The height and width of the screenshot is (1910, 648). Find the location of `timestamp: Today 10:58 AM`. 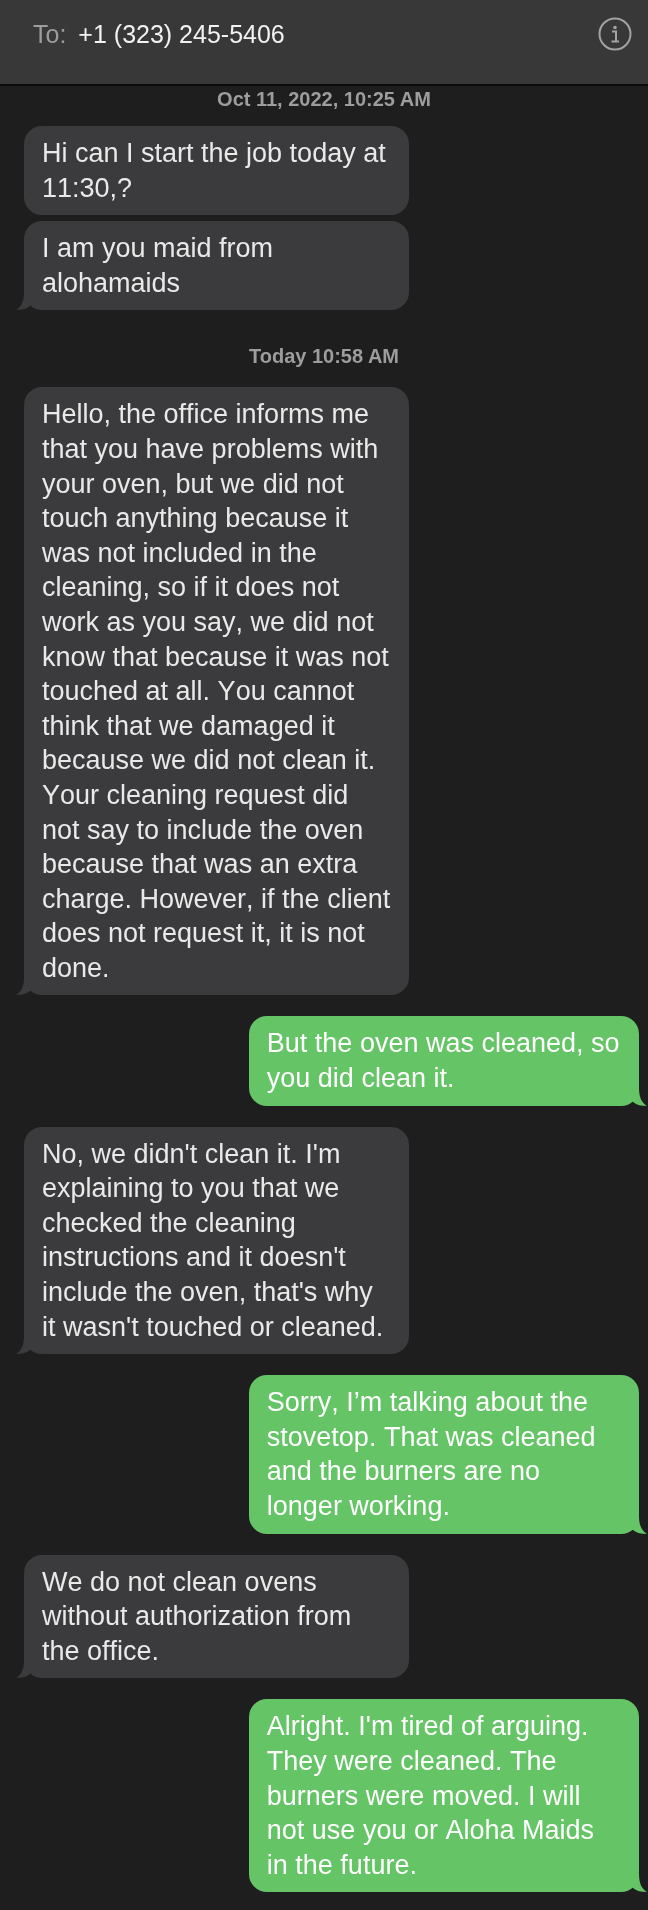

timestamp: Today 10:58 AM is located at coordinates (323, 356).